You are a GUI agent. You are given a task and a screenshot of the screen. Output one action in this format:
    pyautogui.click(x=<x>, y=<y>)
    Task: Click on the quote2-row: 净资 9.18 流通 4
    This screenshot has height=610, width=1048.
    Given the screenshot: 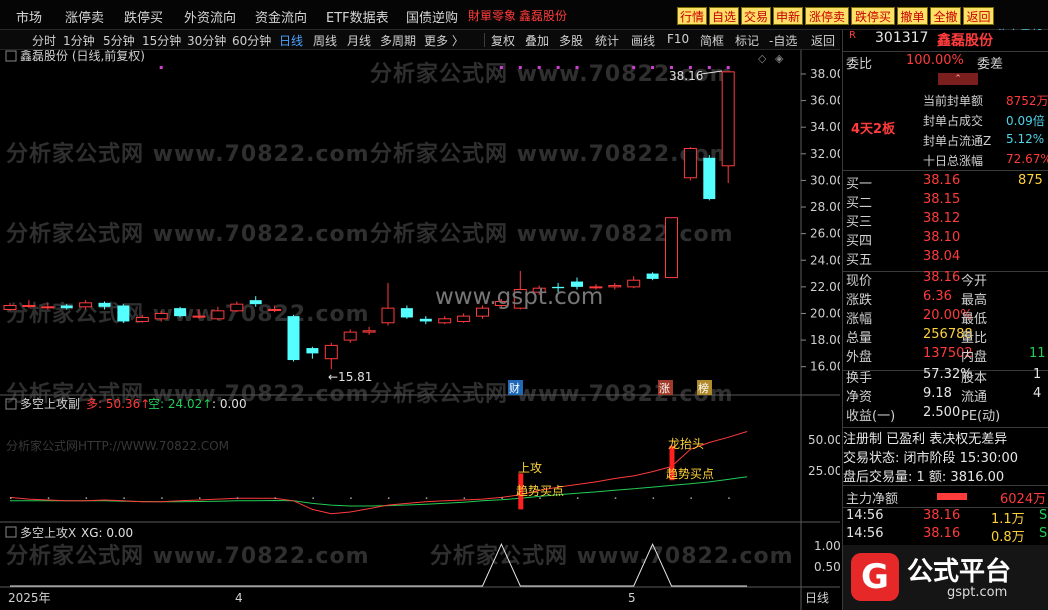 What is the action you would take?
    pyautogui.click(x=945, y=396)
    